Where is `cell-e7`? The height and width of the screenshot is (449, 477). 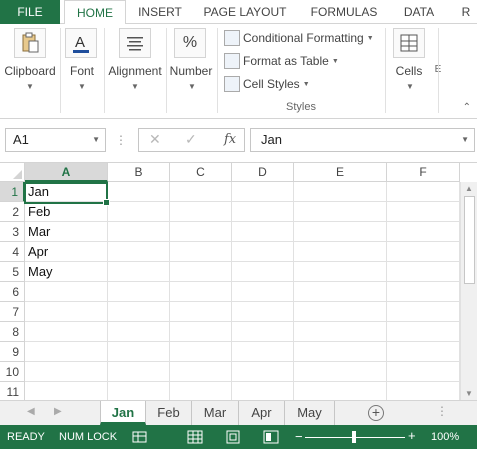
cell-e7 is located at coordinates (340, 312).